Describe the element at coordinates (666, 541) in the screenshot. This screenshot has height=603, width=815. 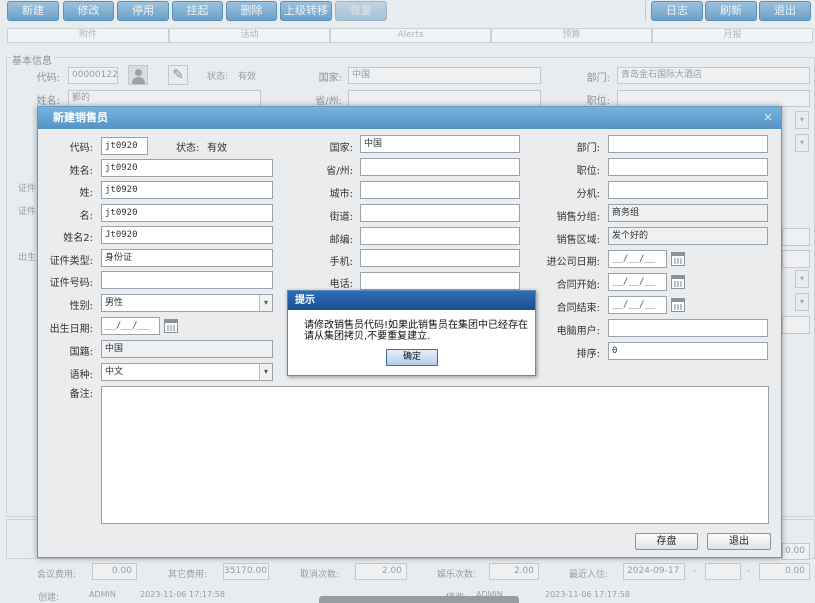
I see `save-button: 存盘` at that location.